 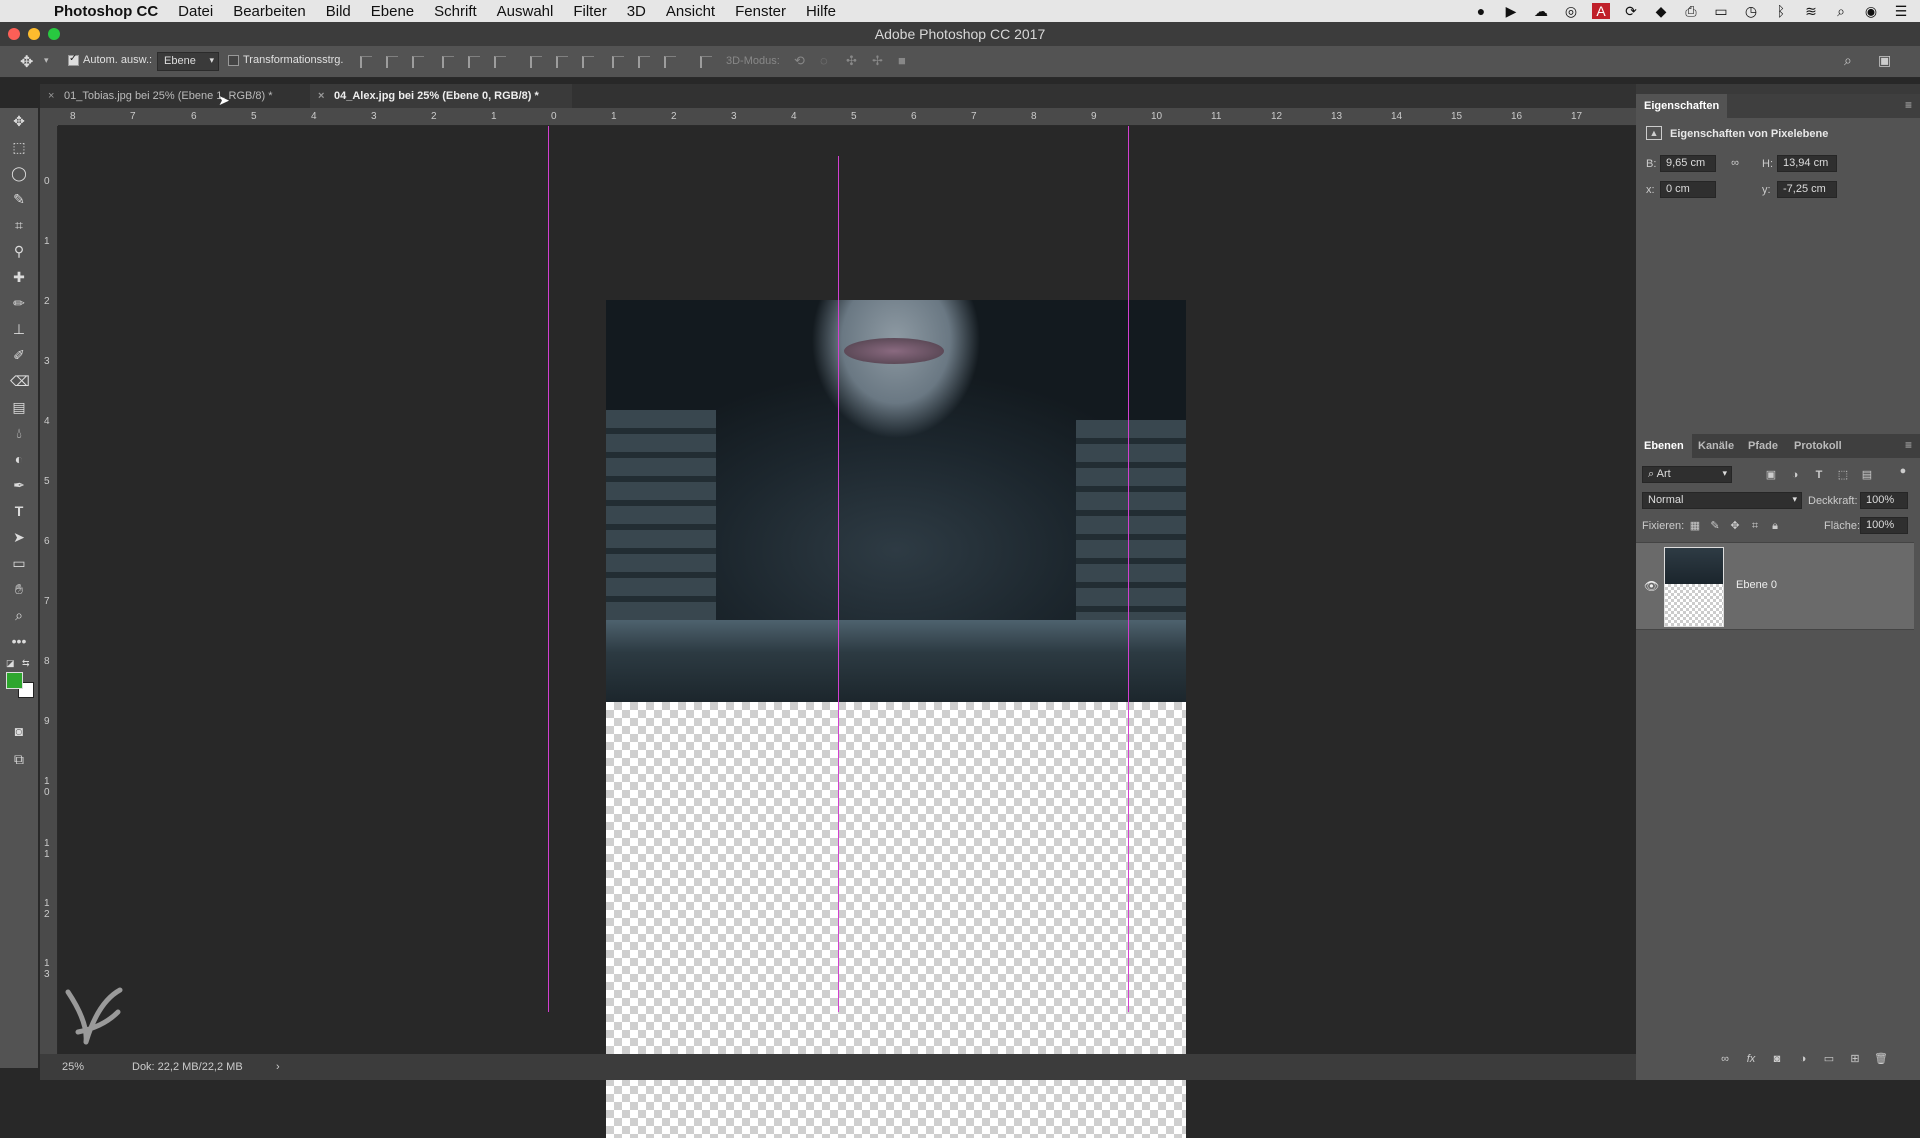 I want to click on filter-adjustment-icon: ◑, so click(x=1795, y=475).